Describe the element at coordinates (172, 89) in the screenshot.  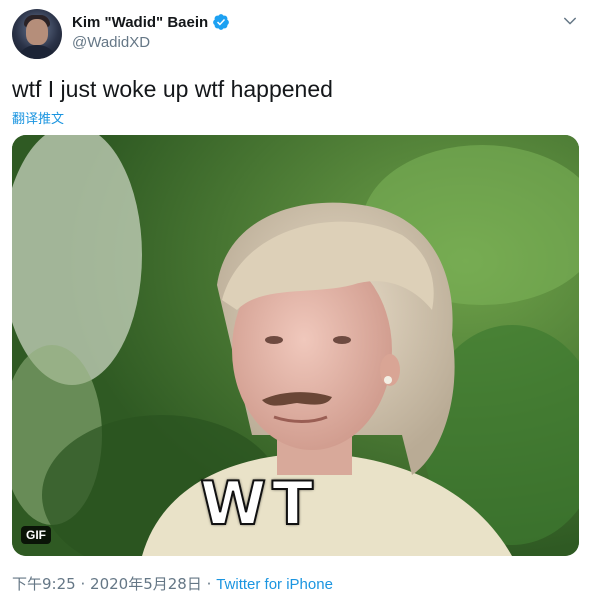
I see `tweet-text: wtf I just woke up wtf happened` at that location.